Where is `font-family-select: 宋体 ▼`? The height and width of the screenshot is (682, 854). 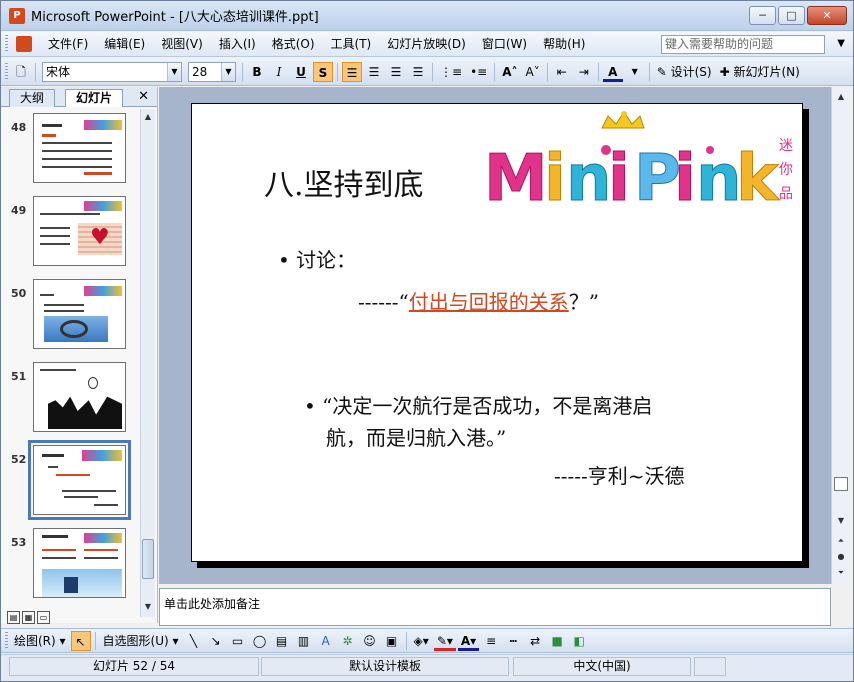 font-family-select: 宋体 ▼ is located at coordinates (112, 71).